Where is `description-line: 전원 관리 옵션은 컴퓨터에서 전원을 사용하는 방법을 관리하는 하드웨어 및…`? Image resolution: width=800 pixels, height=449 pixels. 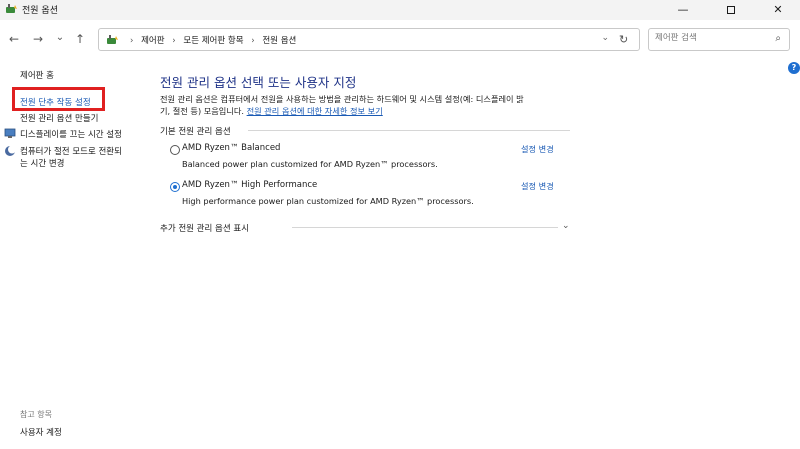 description-line: 전원 관리 옵션은 컴퓨터에서 전원을 사용하는 방법을 관리하는 하드웨어 및… is located at coordinates (342, 99).